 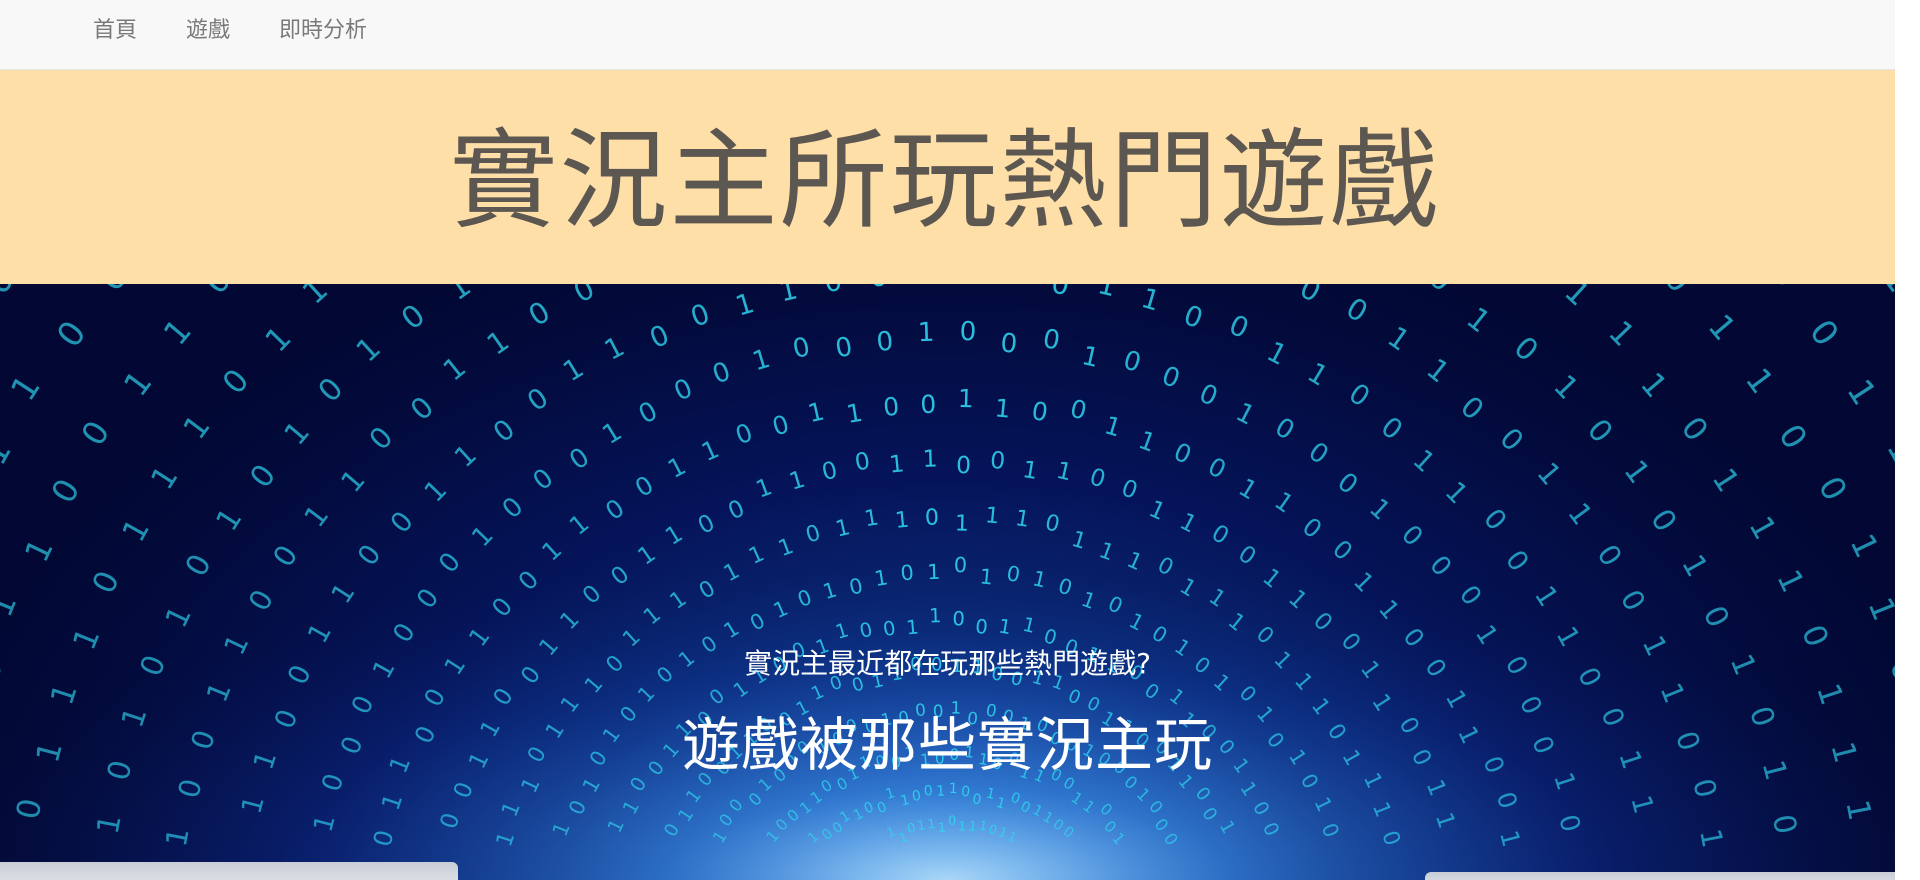 I want to click on game-card-left-edge, so click(x=229, y=871).